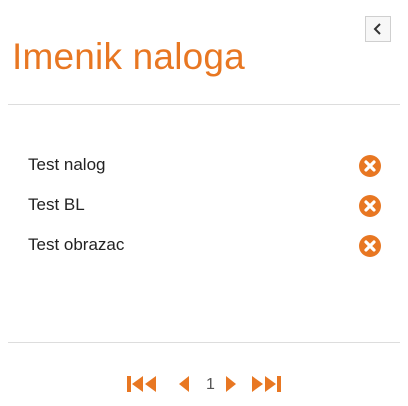 The height and width of the screenshot is (406, 408). I want to click on list-item: Test nalog, so click(204, 166).